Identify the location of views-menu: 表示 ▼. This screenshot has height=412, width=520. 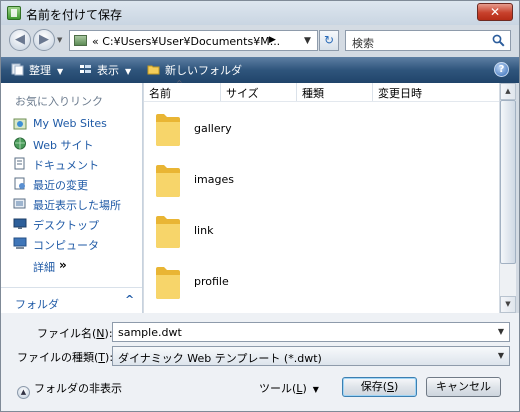
(105, 70).